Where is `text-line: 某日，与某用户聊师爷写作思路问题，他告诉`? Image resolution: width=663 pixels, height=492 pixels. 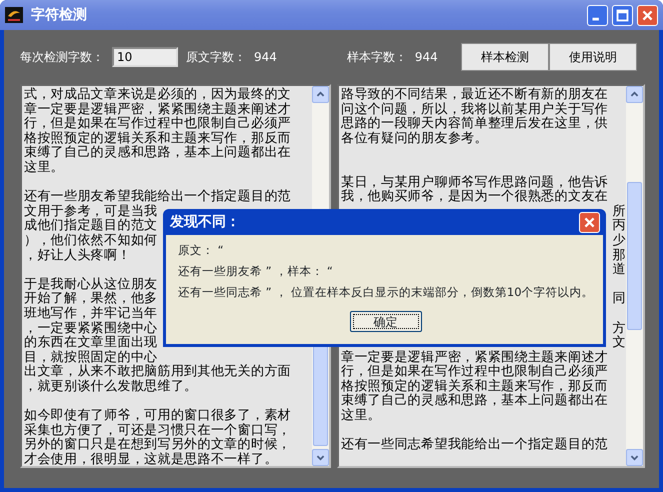 text-line: 某日，与某用户聊师爷写作思路问题，他告诉 is located at coordinates (474, 182).